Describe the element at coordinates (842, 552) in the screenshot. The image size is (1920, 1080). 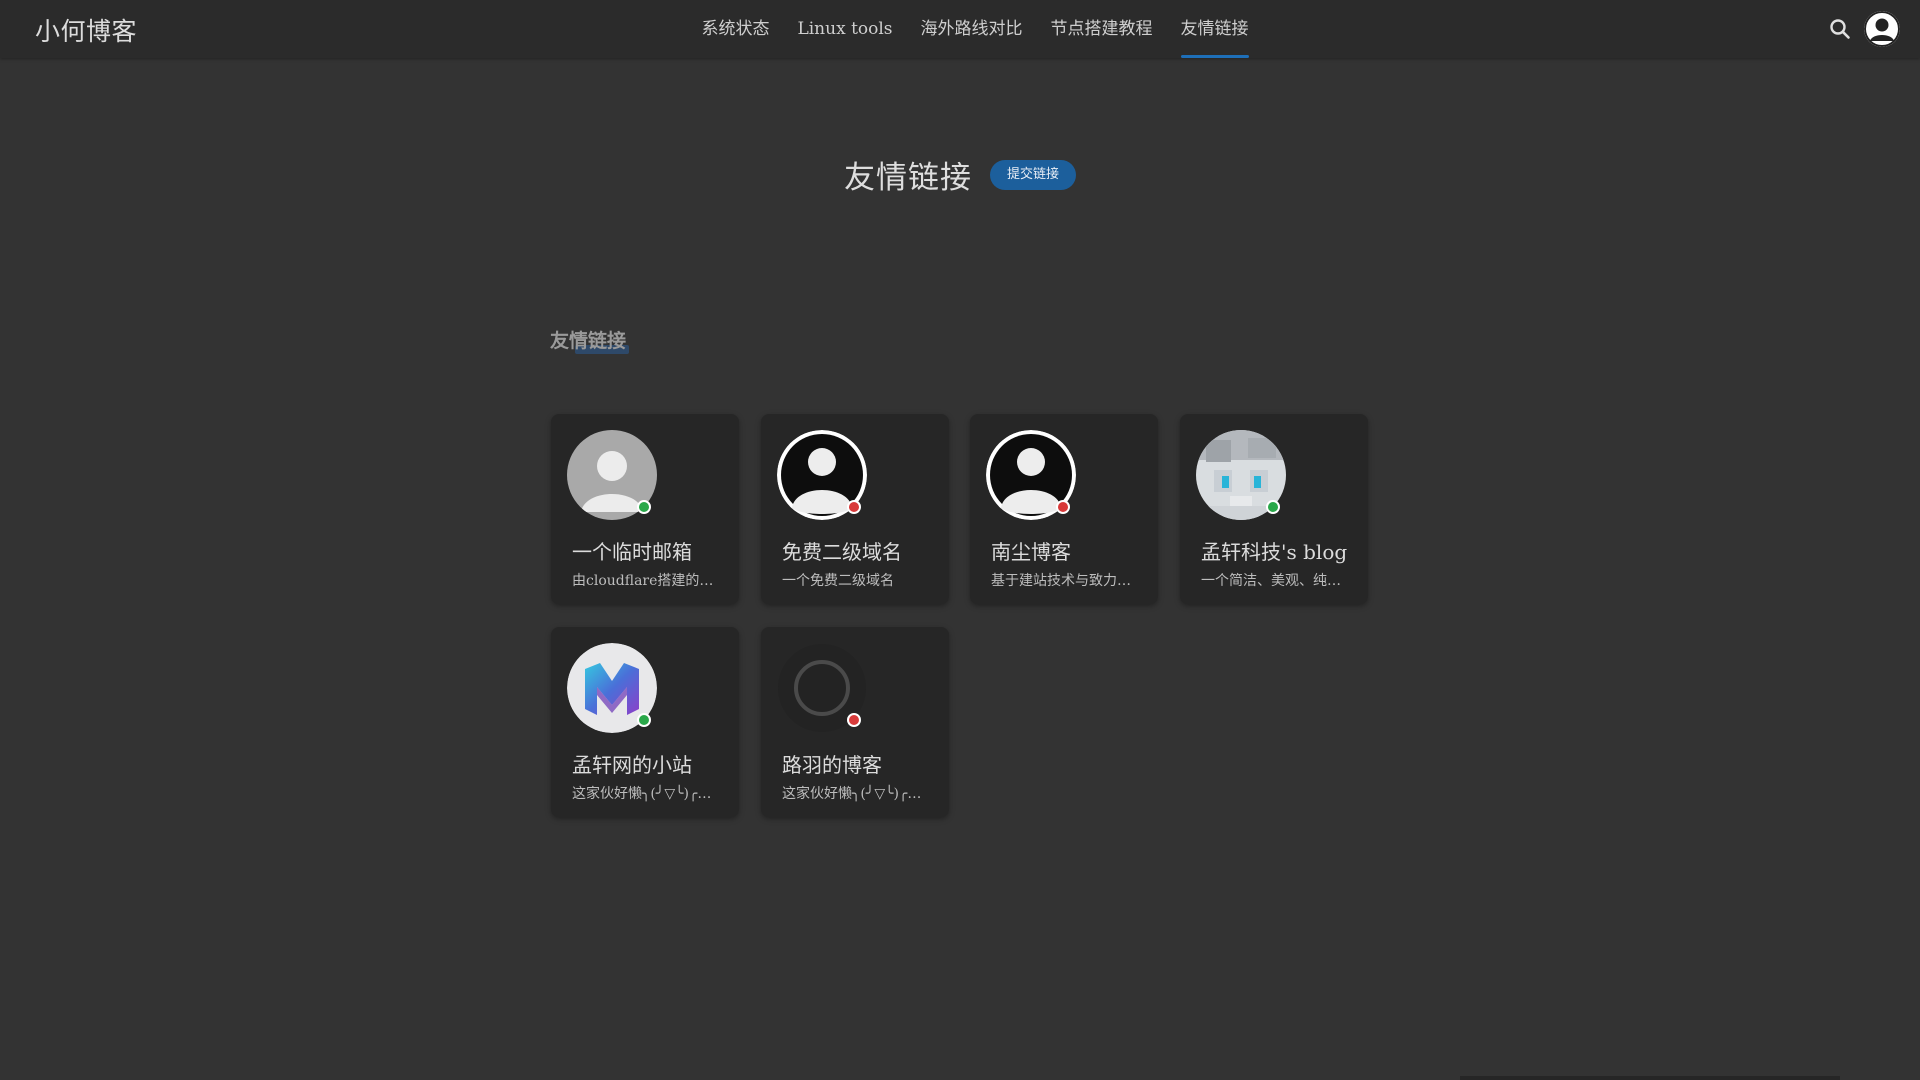
I see `card-name: 免费二级域名` at that location.